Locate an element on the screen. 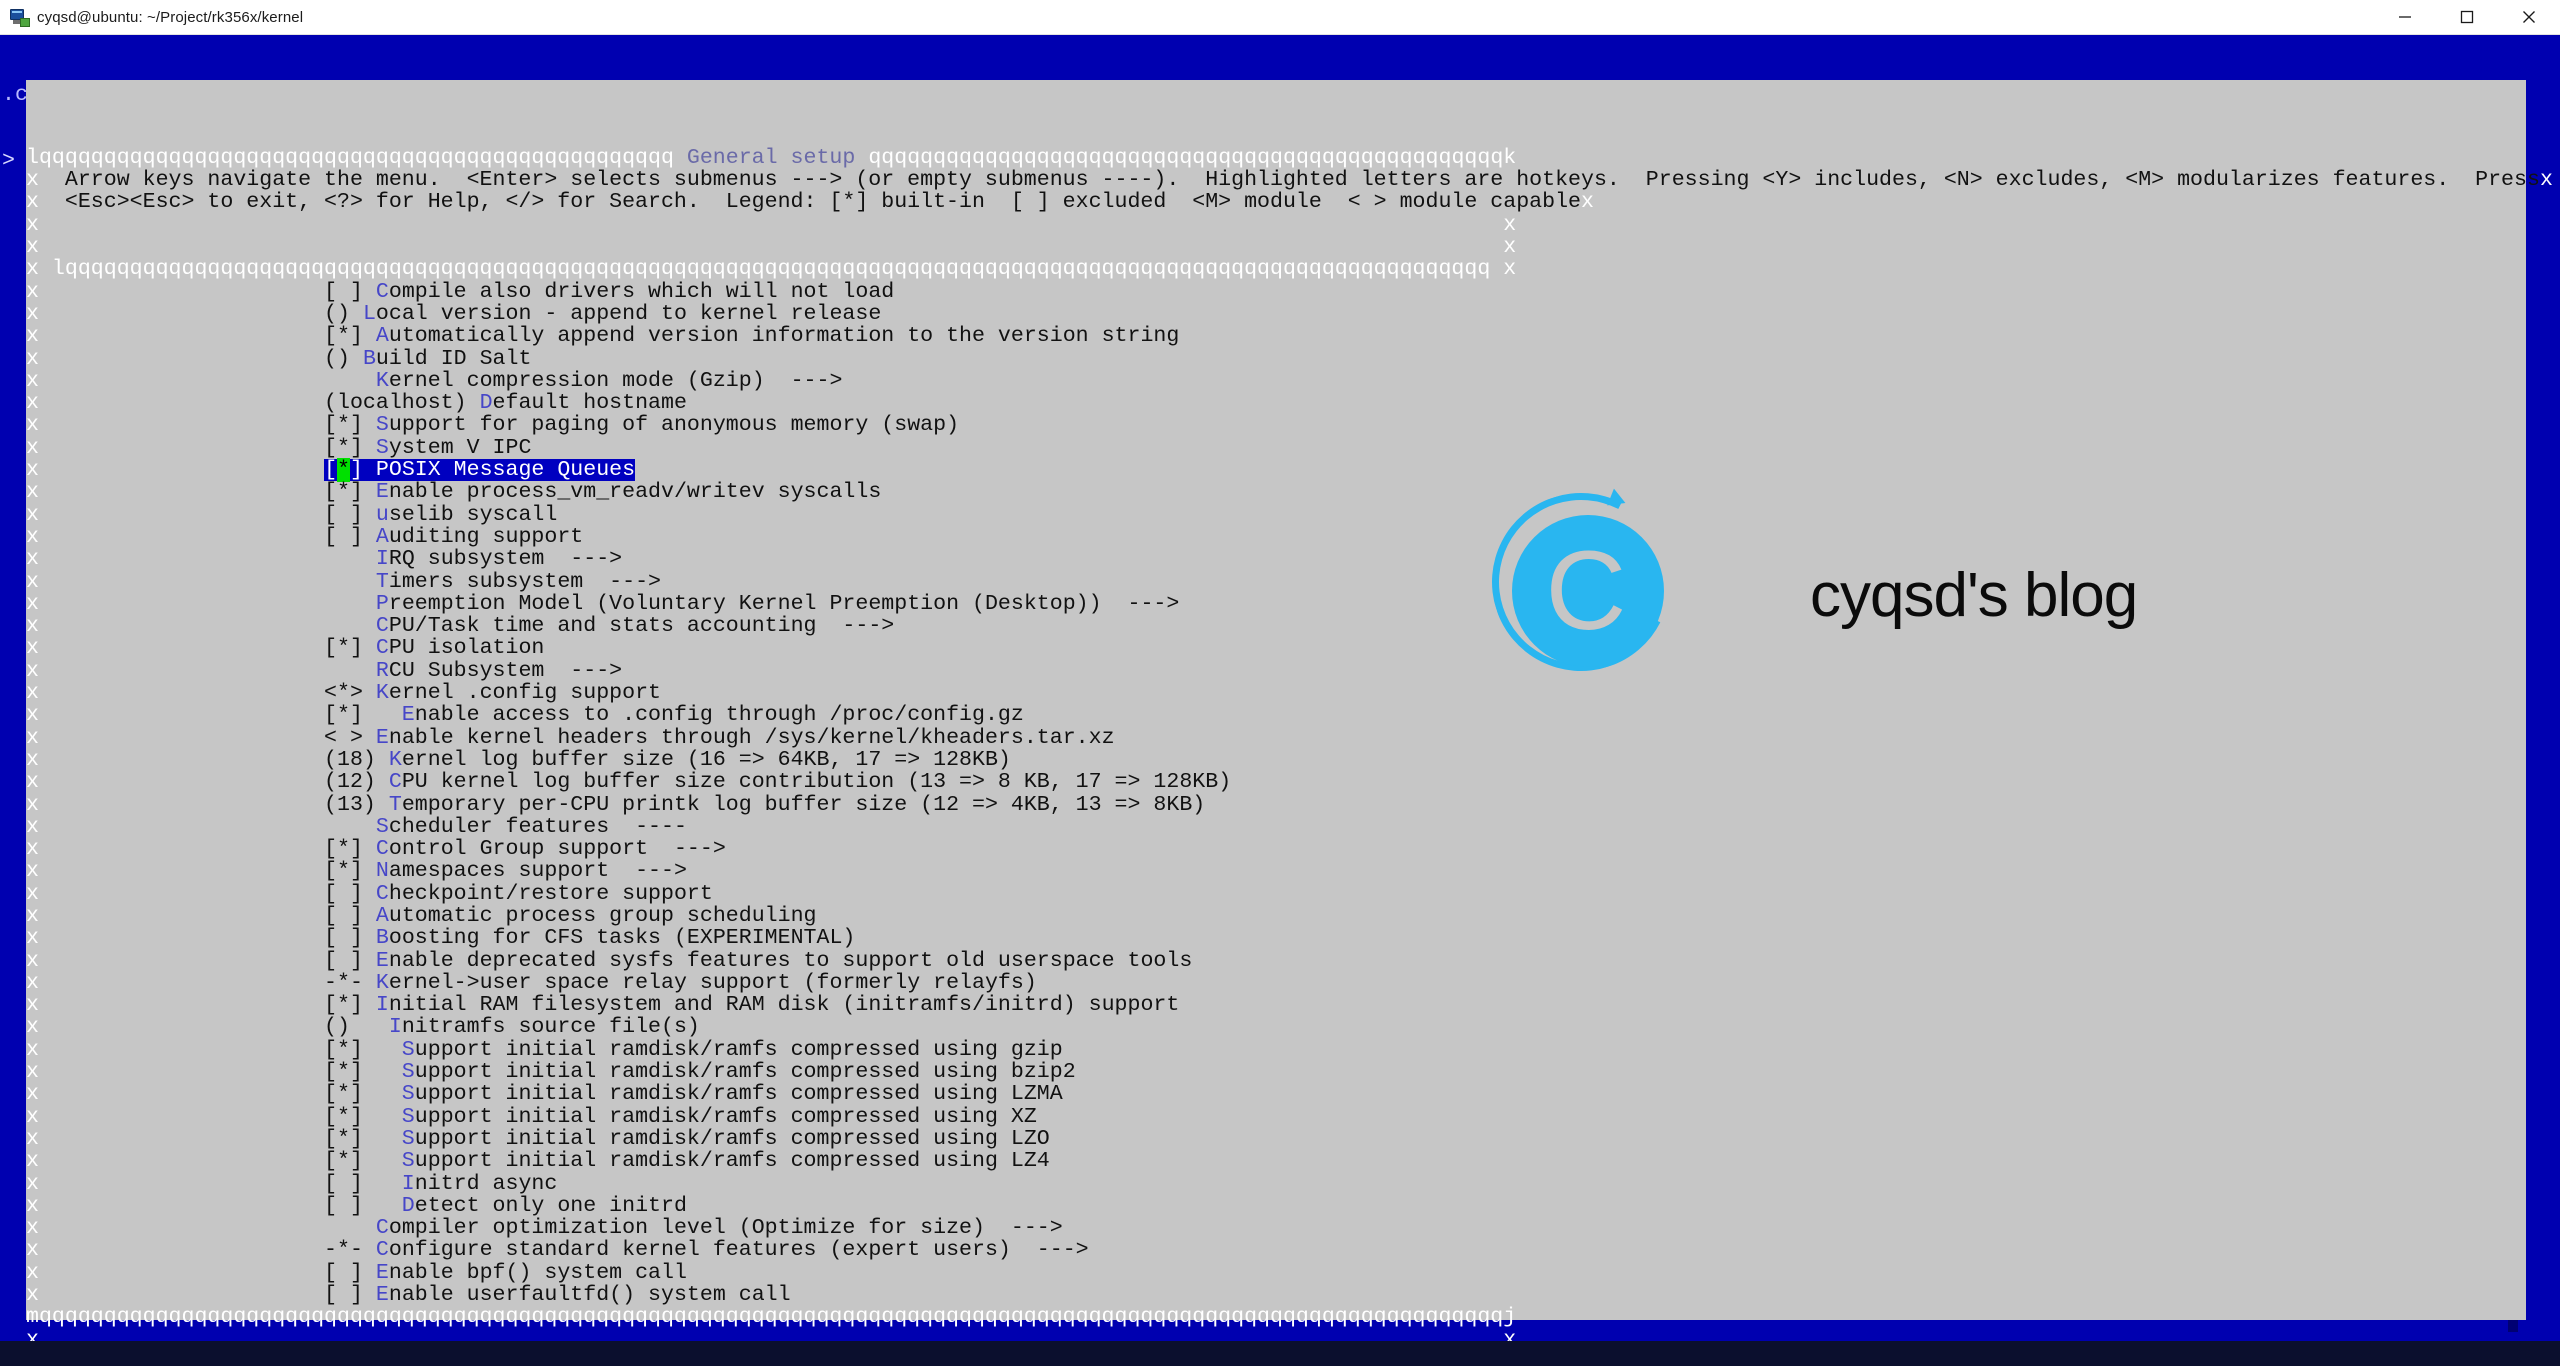 The image size is (2560, 1366). taskbar-strip is located at coordinates (1280, 1353).